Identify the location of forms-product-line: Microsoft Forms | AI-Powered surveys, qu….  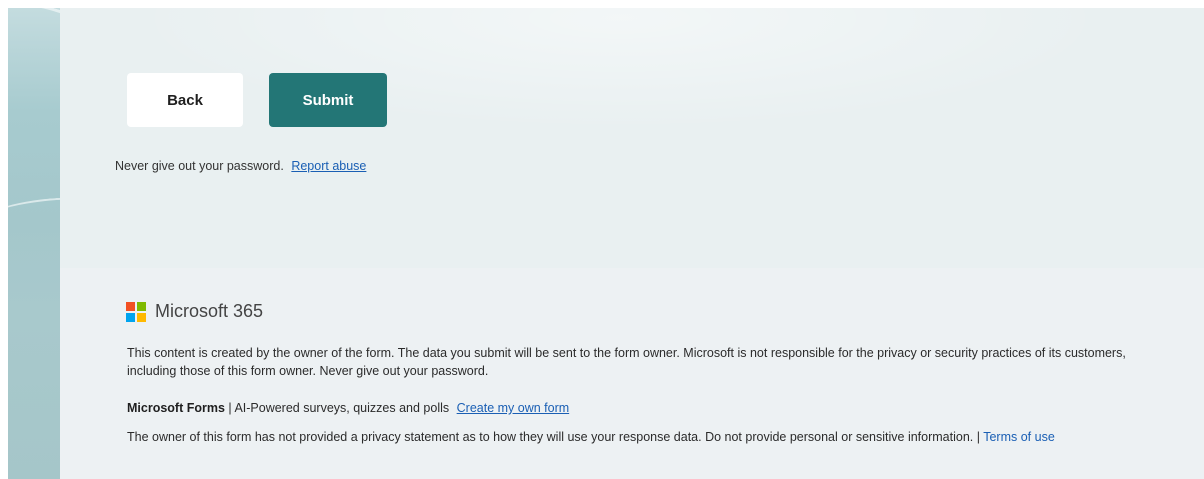
(348, 408).